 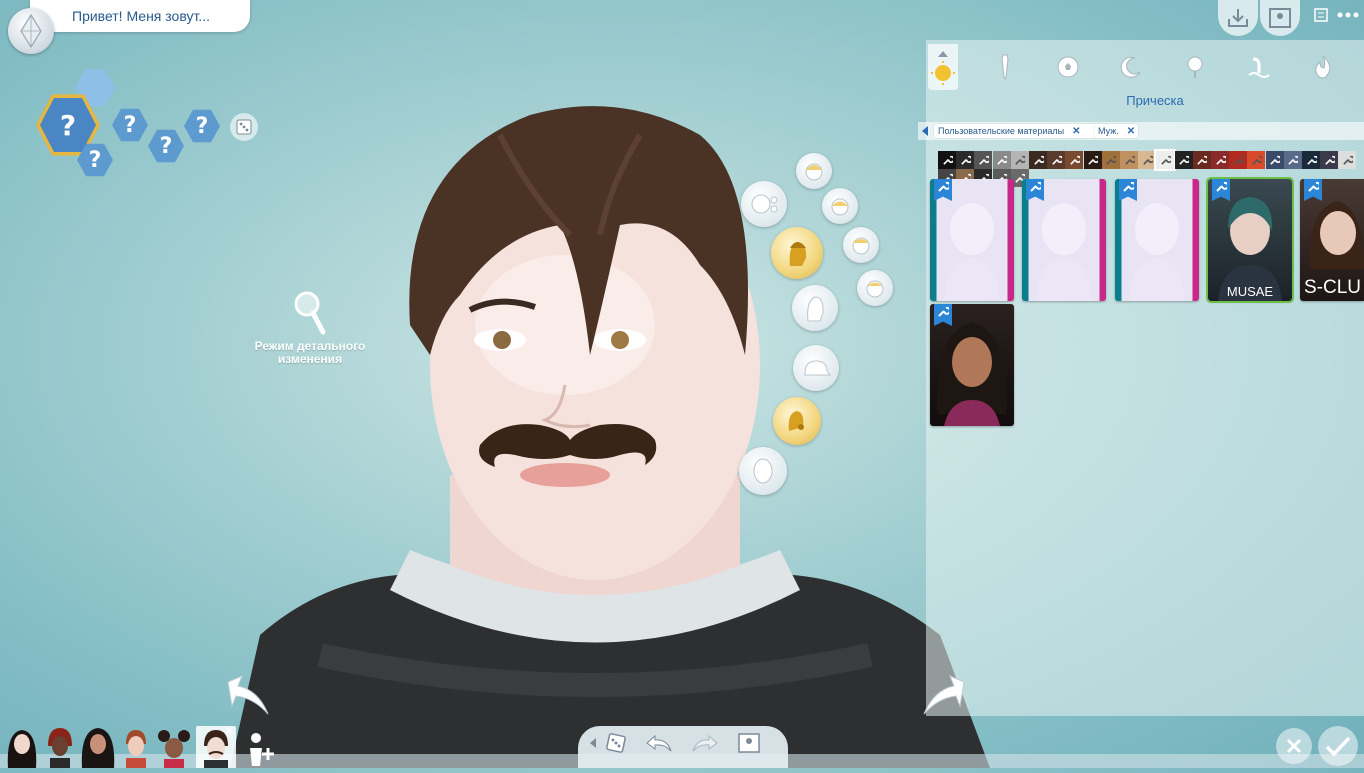 I want to click on hat-category-button, so click(x=815, y=308).